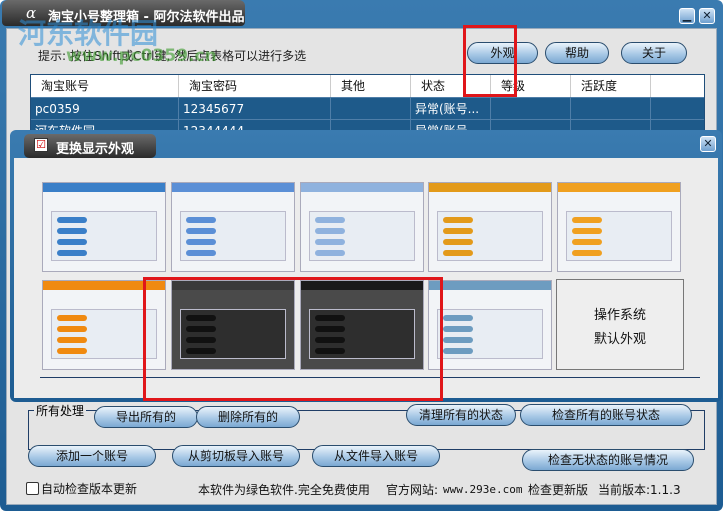  I want to click on theme-system-default: 操作系统 默认外观, so click(620, 324).